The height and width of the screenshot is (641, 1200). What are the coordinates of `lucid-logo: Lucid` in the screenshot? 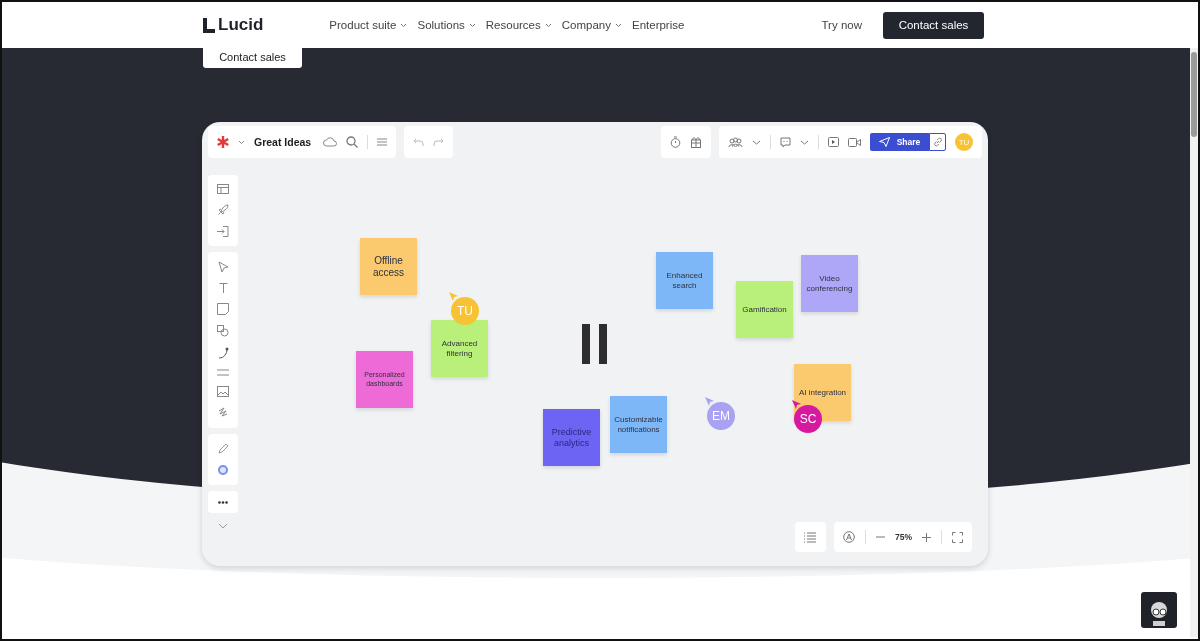 It's located at (233, 25).